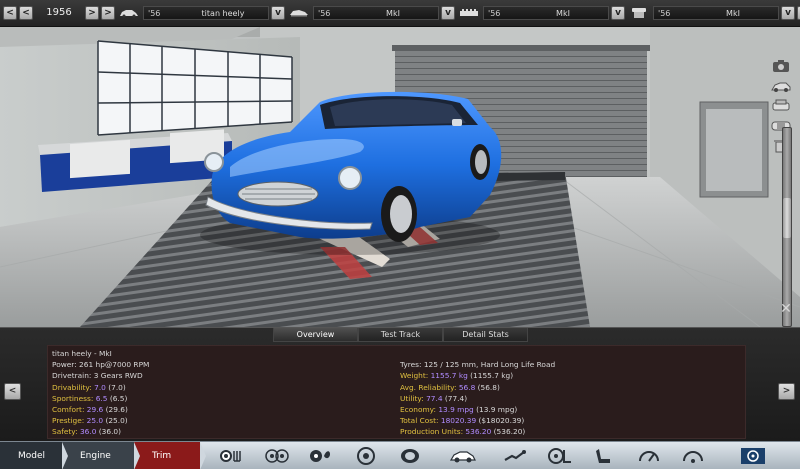 This screenshot has width=800, height=469. I want to click on bottom-navigation: Model Engine Trim, so click(400, 455).